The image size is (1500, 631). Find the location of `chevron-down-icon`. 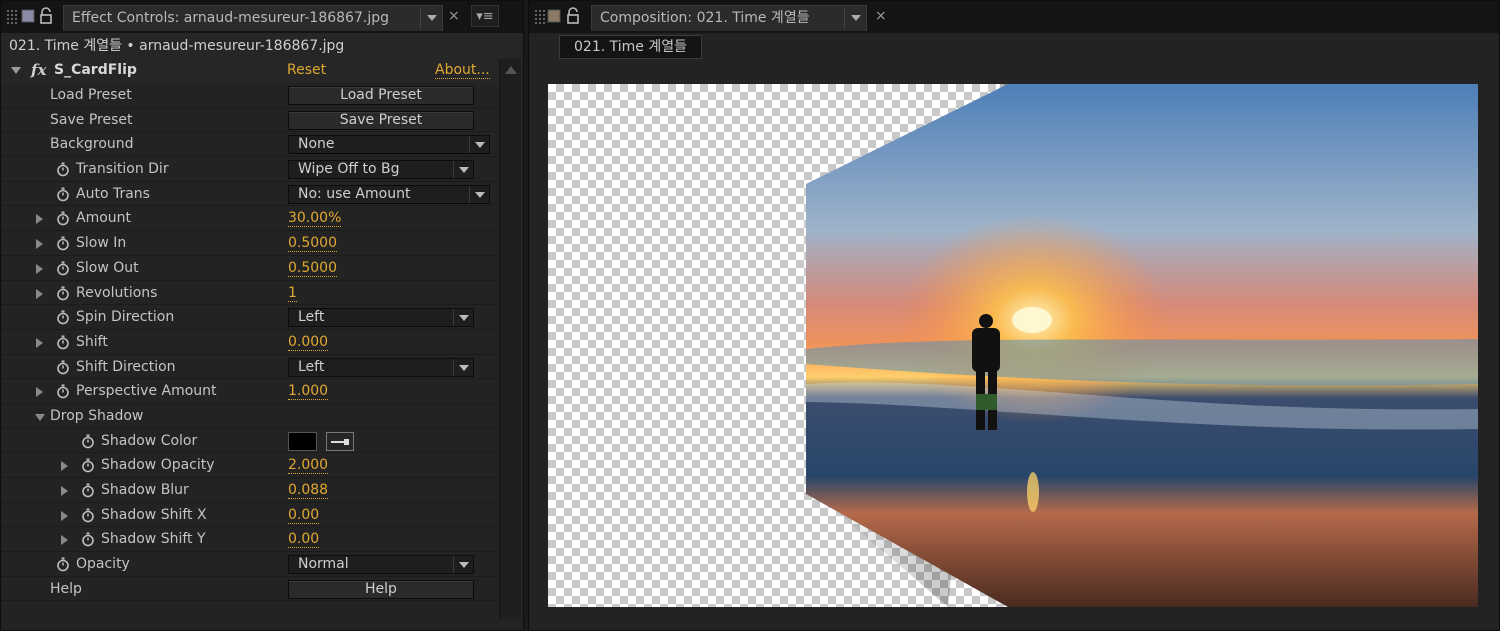

chevron-down-icon is located at coordinates (432, 18).